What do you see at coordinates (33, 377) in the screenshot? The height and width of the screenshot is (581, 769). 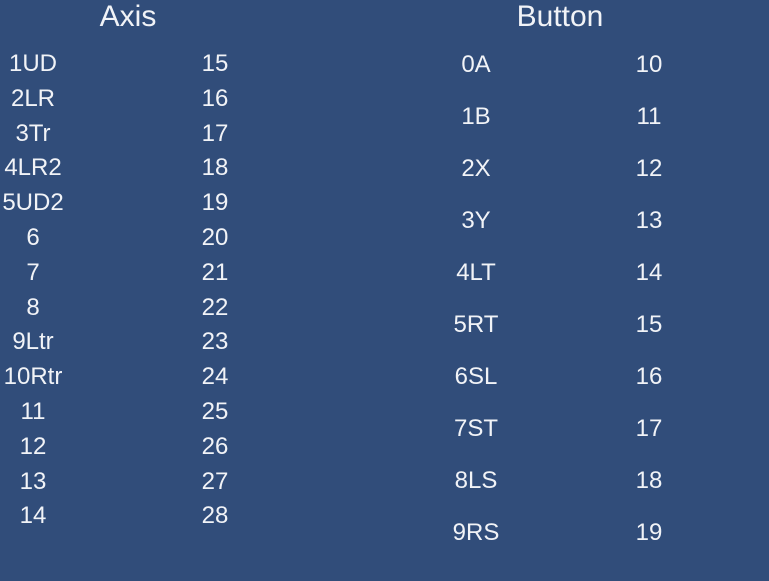 I see `axis-label: 10Rtr` at bounding box center [33, 377].